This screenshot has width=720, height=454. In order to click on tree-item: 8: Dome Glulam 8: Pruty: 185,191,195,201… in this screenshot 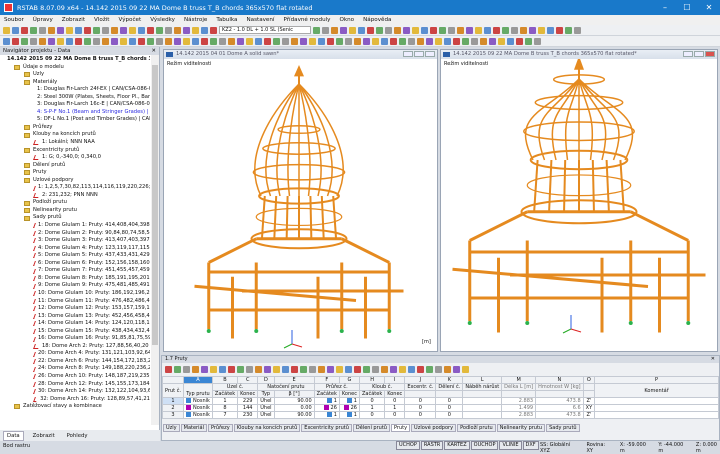, I will do `click(75, 279)`.